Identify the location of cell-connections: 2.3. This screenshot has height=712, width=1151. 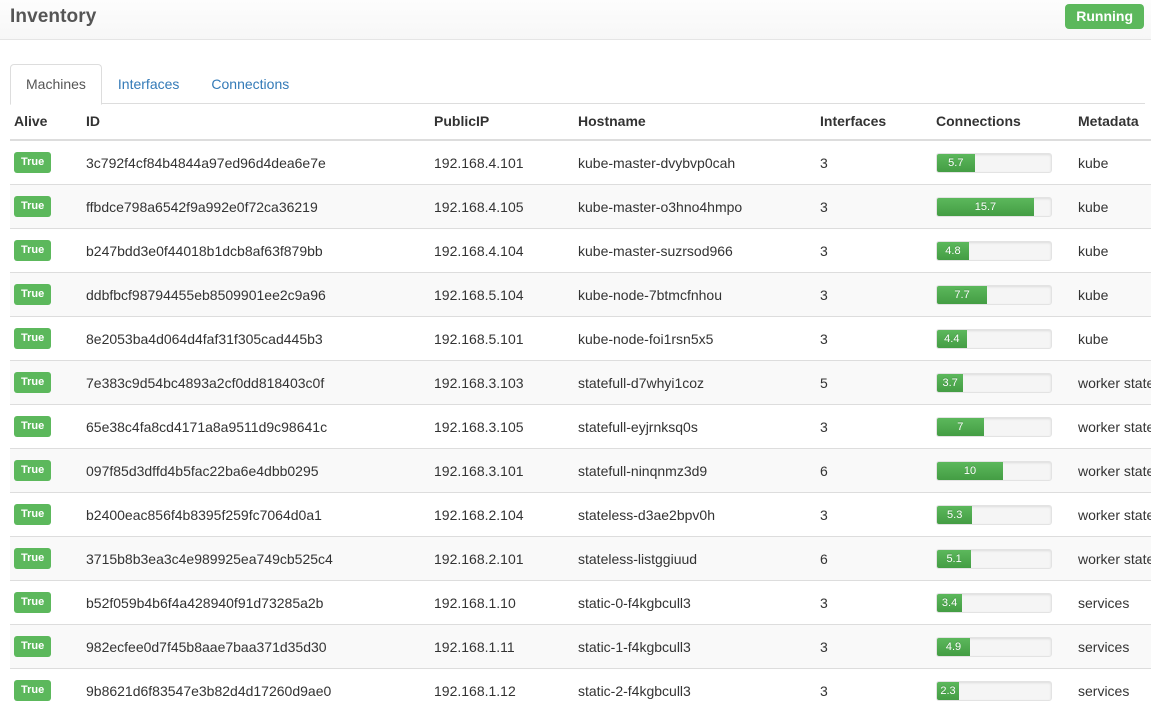
(1003, 690).